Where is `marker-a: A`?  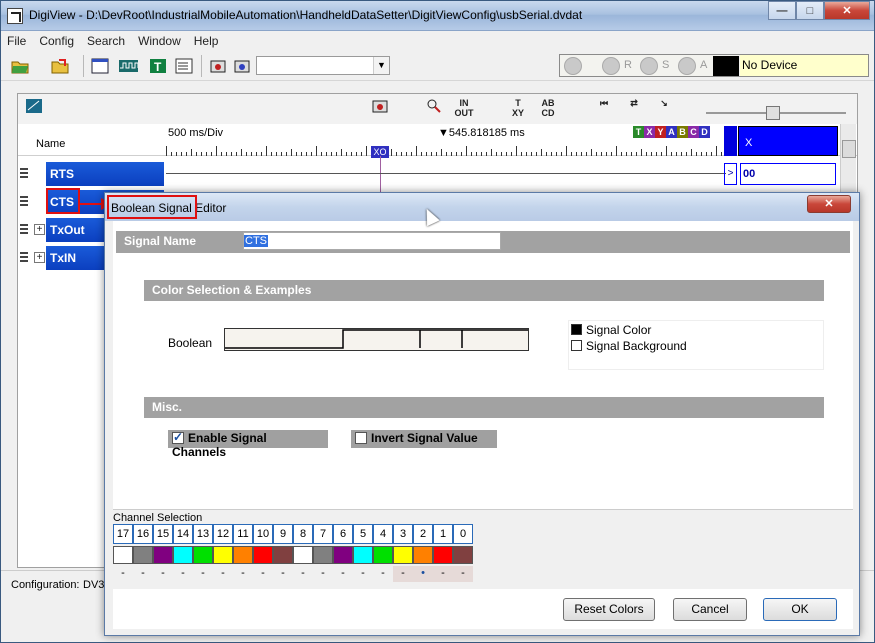 marker-a: A is located at coordinates (671, 132).